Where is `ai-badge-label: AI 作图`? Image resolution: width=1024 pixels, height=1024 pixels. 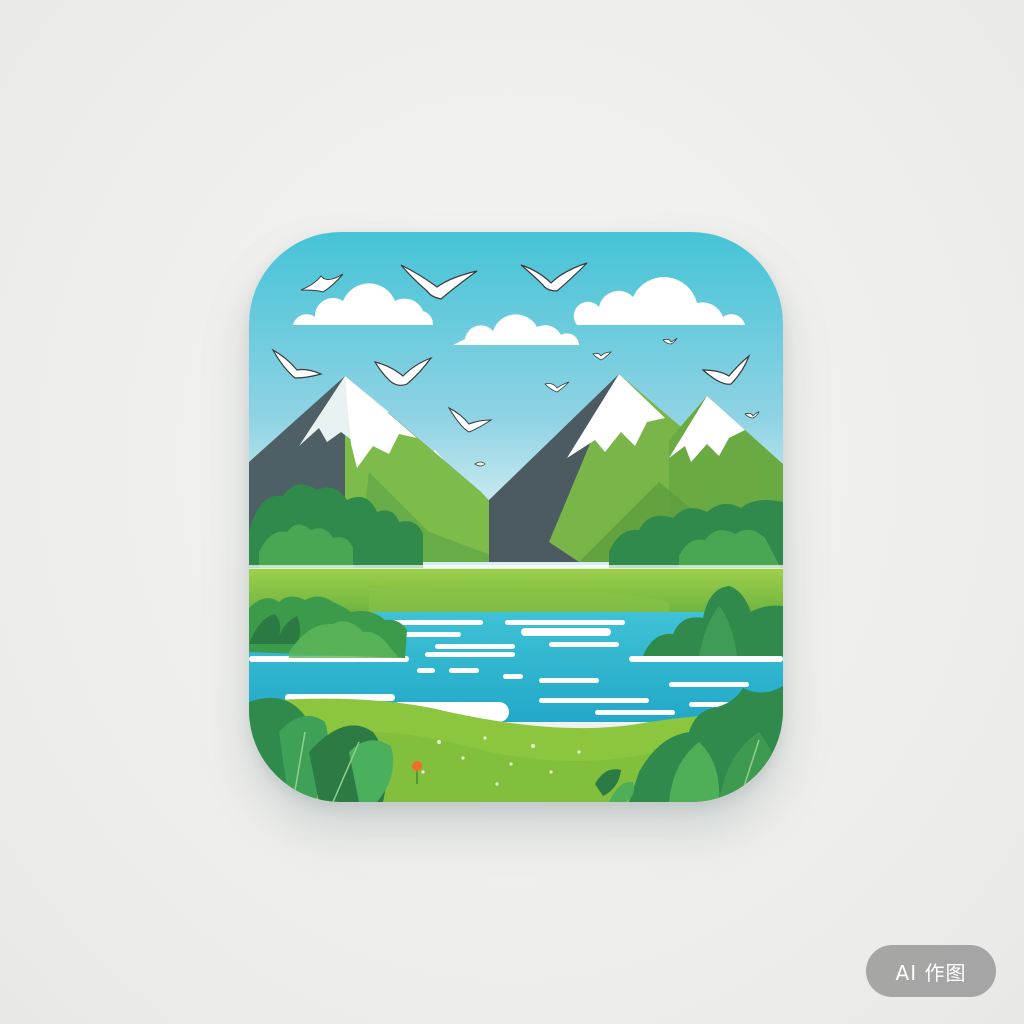
ai-badge-label: AI 作图 is located at coordinates (931, 972).